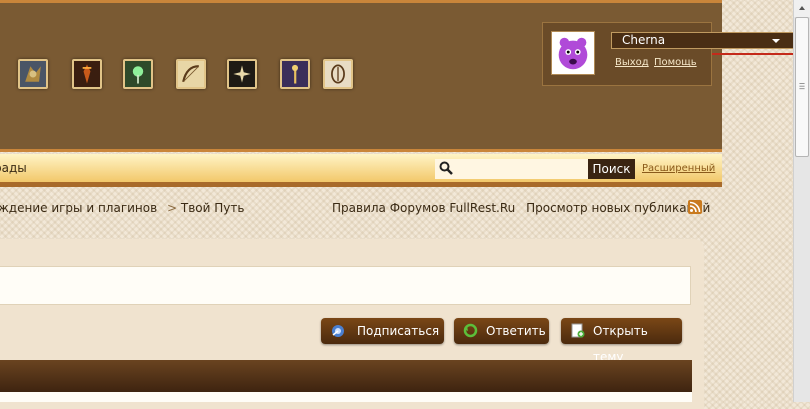 The image size is (810, 409). What do you see at coordinates (632, 62) in the screenshot?
I see `logout-link: Выход` at bounding box center [632, 62].